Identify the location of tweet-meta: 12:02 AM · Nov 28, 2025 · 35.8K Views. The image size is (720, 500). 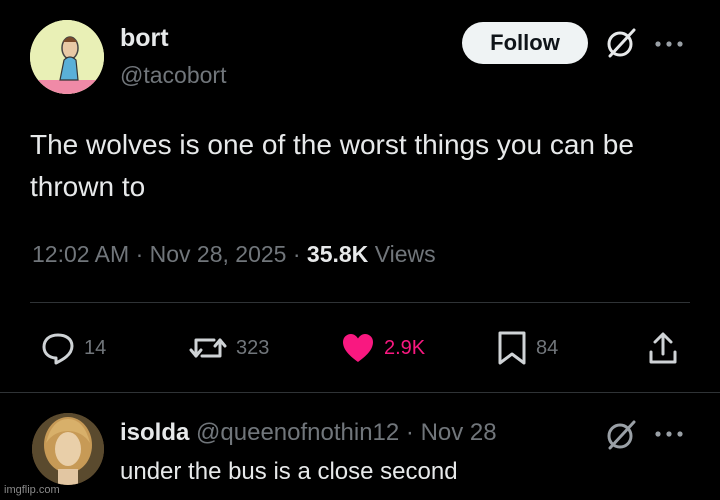
(234, 254).